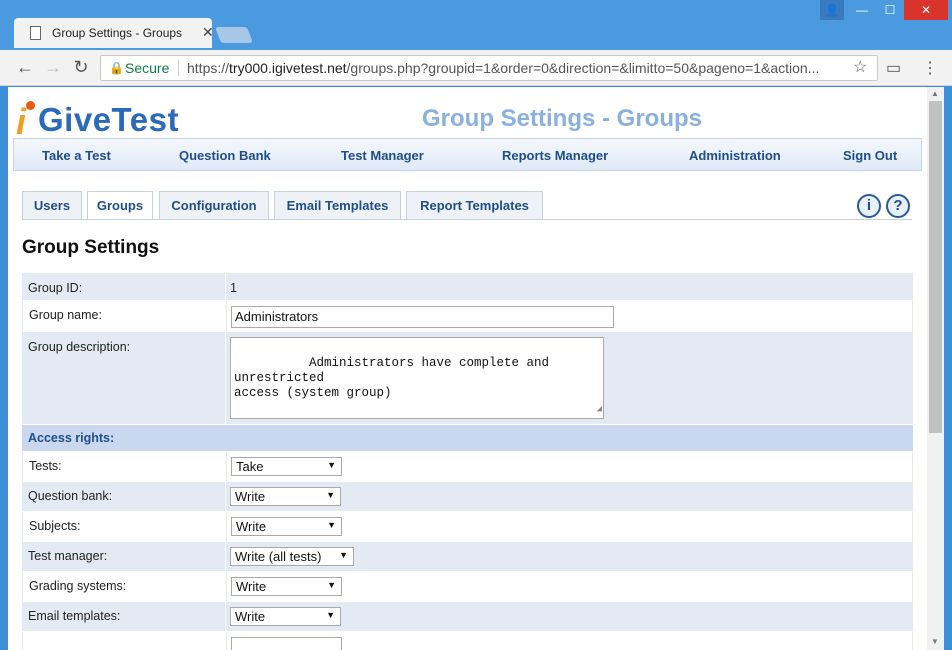  What do you see at coordinates (79, 347) in the screenshot?
I see `group-description-label: Group description:` at bounding box center [79, 347].